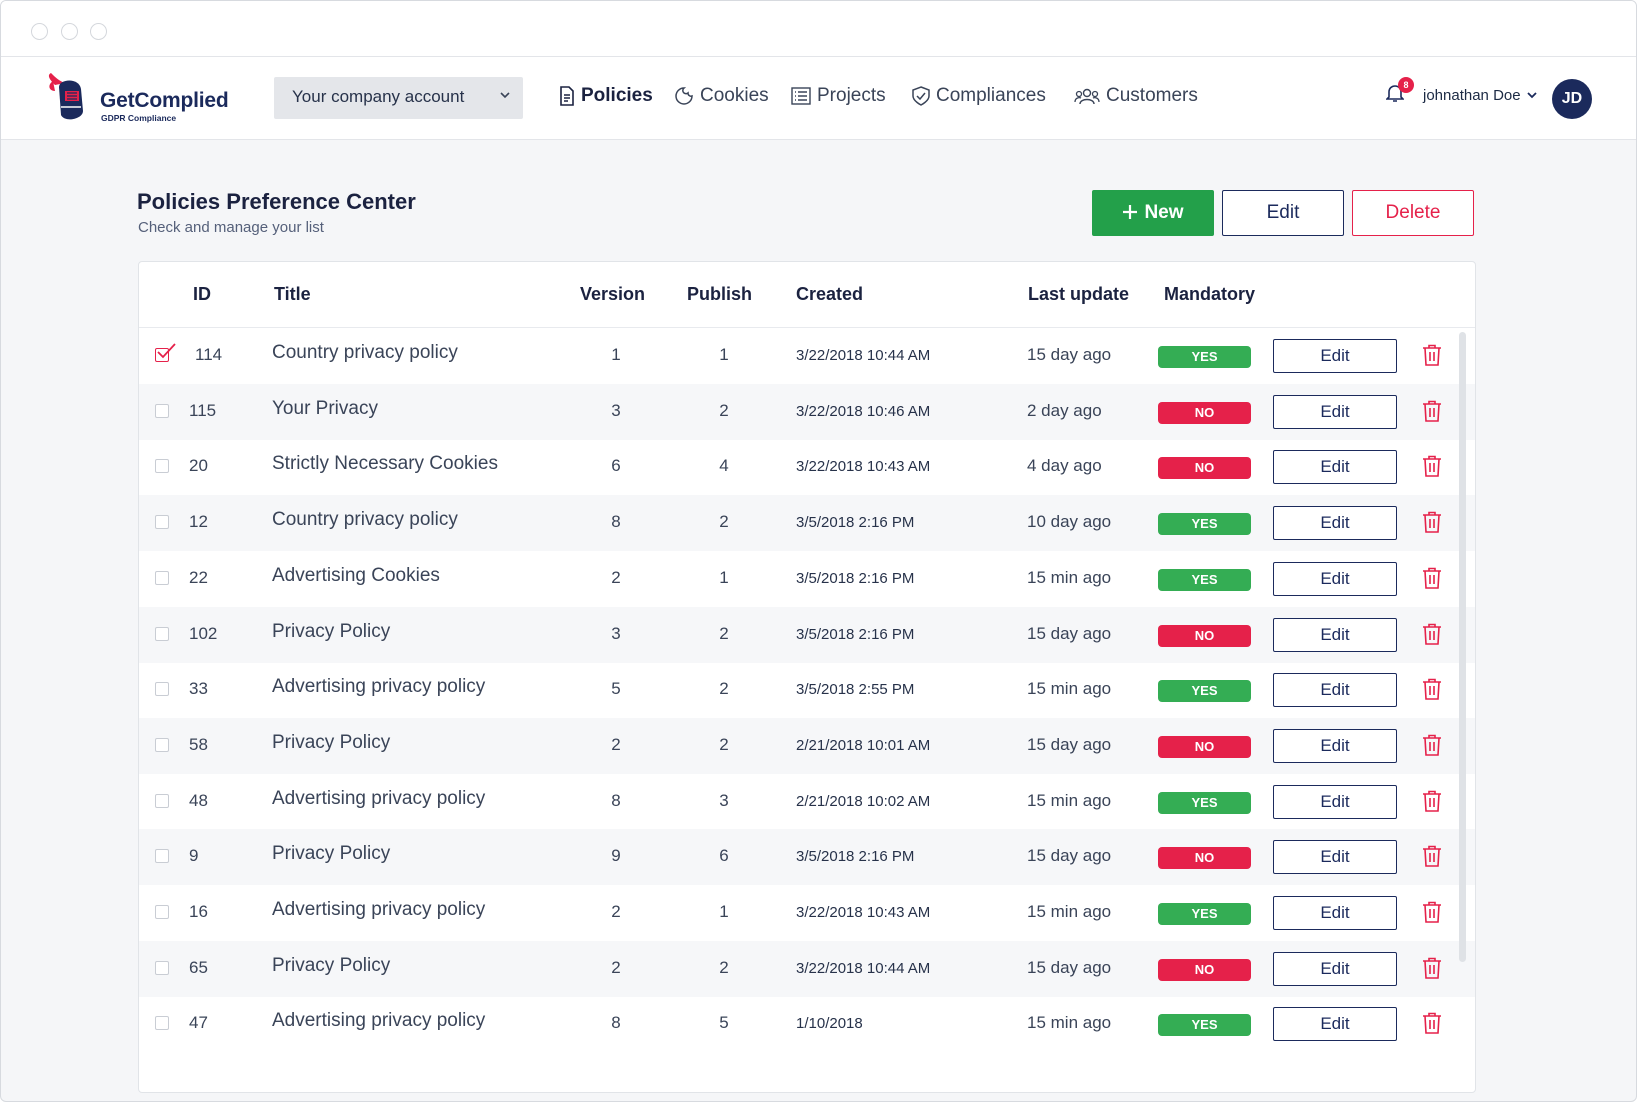 This screenshot has height=1102, width=1637. What do you see at coordinates (616, 410) in the screenshot?
I see `cell-version: 3` at bounding box center [616, 410].